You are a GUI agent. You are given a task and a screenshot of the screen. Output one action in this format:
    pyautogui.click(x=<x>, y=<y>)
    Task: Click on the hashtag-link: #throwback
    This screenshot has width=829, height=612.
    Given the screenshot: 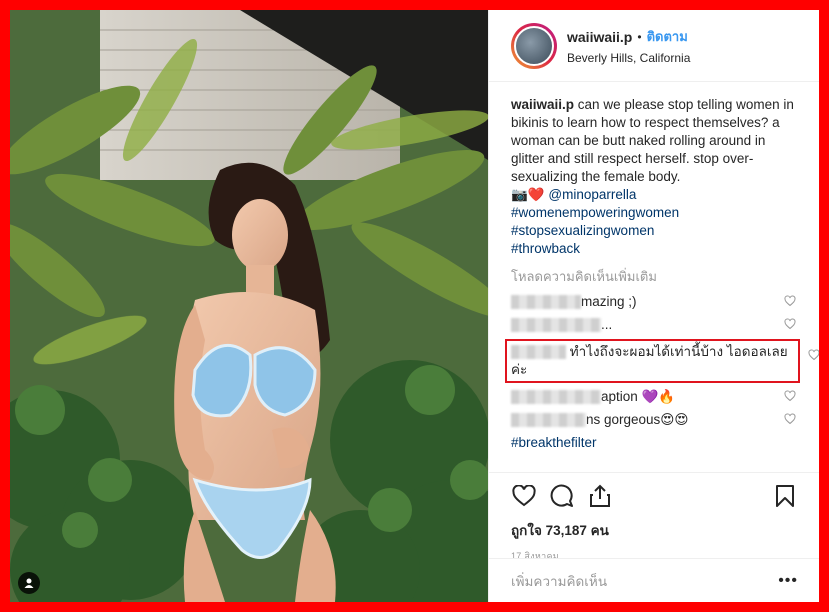 What is the action you would take?
    pyautogui.click(x=654, y=249)
    